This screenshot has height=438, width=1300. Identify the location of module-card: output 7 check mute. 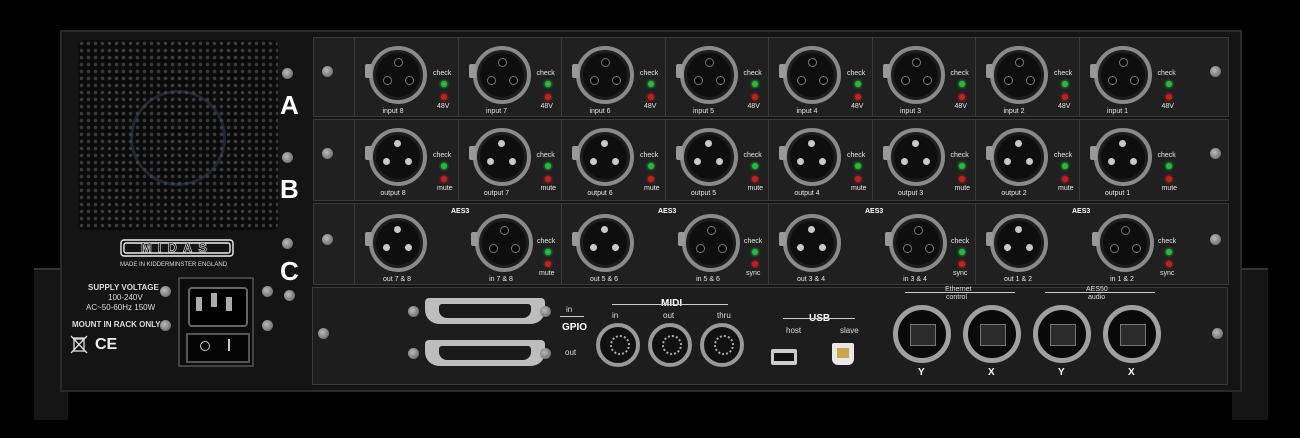
(509, 160).